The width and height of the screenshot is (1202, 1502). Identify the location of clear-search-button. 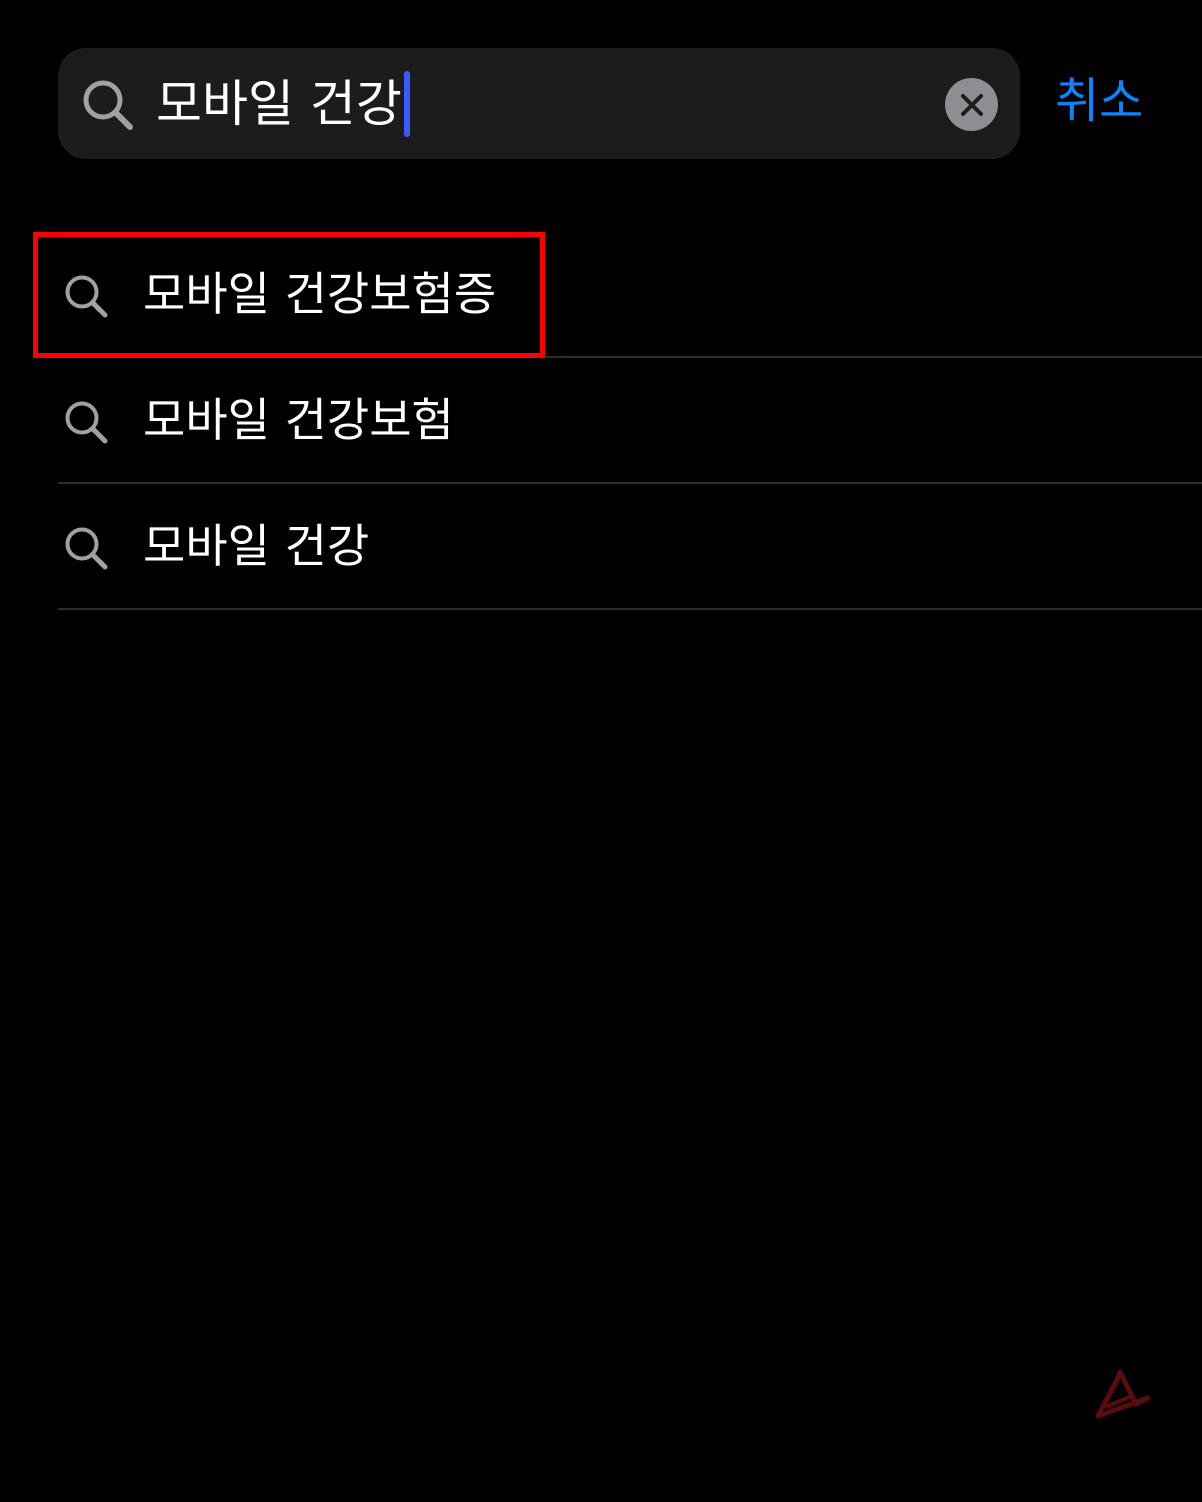
(971, 104).